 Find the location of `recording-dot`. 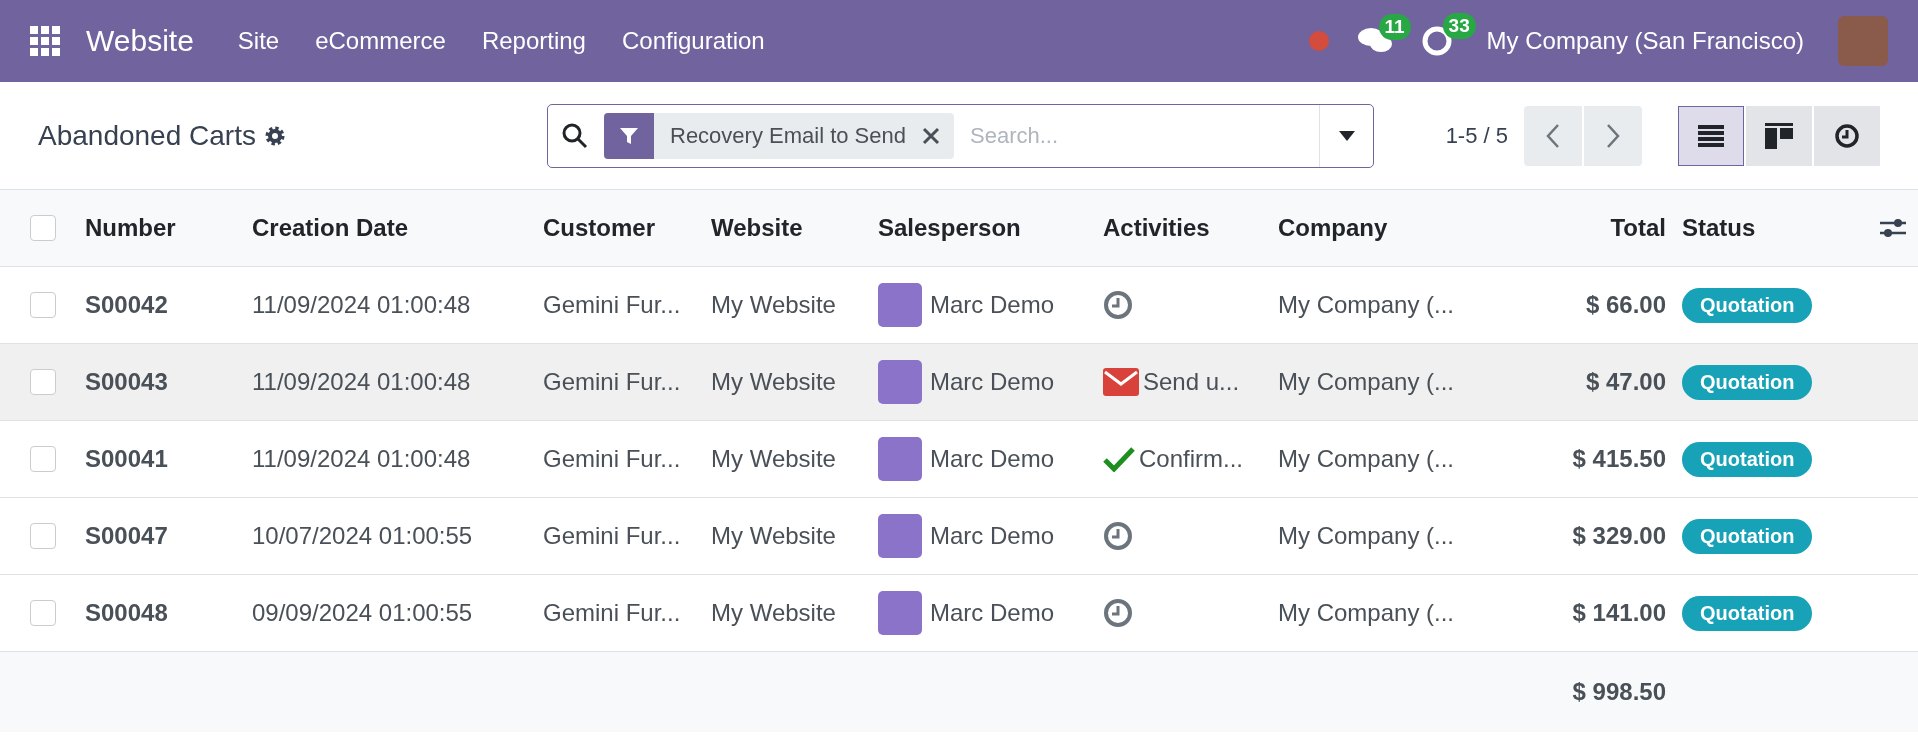

recording-dot is located at coordinates (1318, 41).